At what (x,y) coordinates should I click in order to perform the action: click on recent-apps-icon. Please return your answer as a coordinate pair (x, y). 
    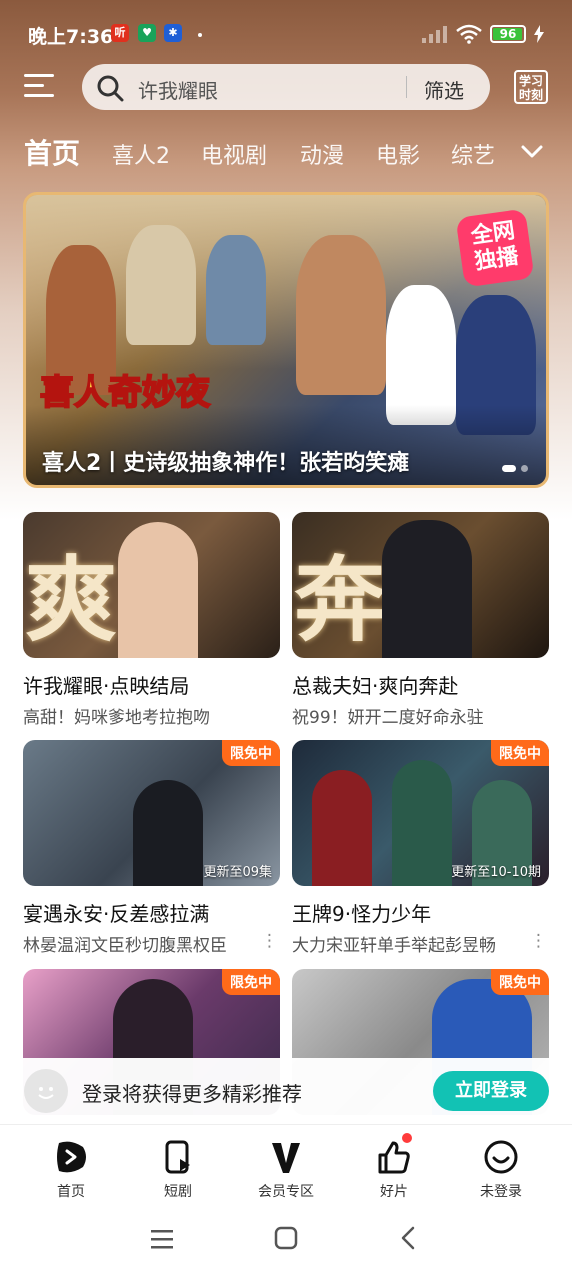
    Looking at the image, I should click on (162, 1239).